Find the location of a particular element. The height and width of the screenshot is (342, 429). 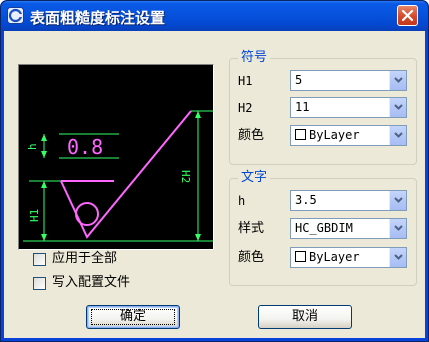

text-height-value: 3.5 is located at coordinates (306, 200).